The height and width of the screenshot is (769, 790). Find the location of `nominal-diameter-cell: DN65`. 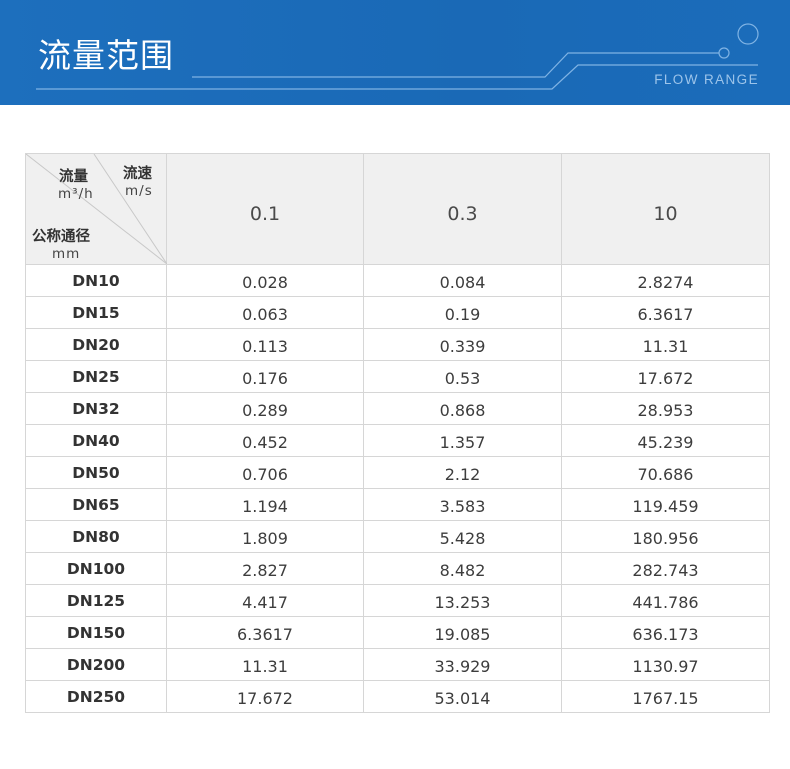

nominal-diameter-cell: DN65 is located at coordinates (96, 504).